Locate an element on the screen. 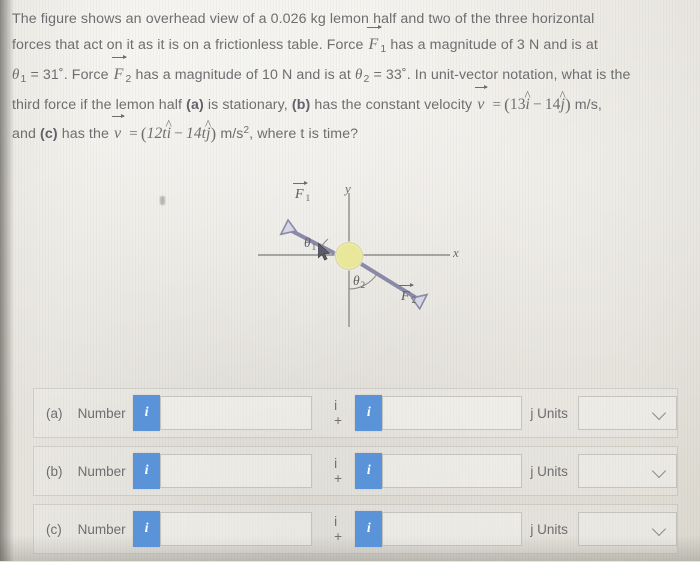  answer-a-units-select is located at coordinates (627, 413).